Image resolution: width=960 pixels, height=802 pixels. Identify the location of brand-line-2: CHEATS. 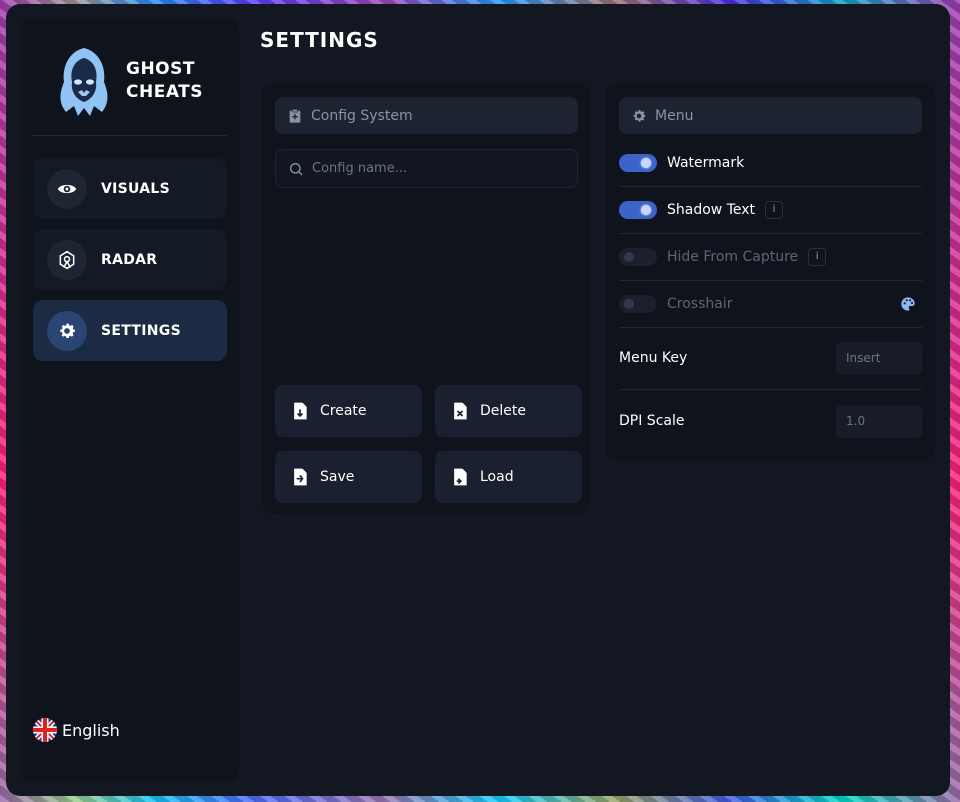
(164, 92).